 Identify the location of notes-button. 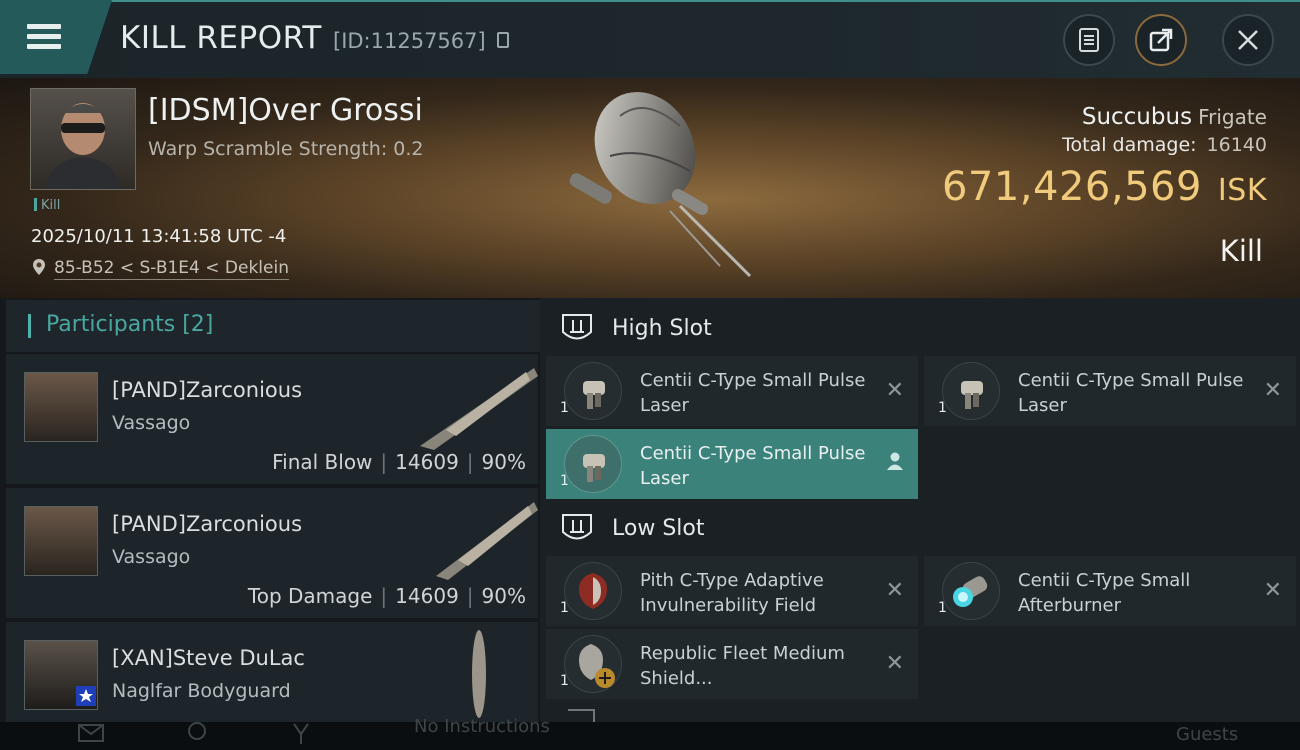
(1089, 40).